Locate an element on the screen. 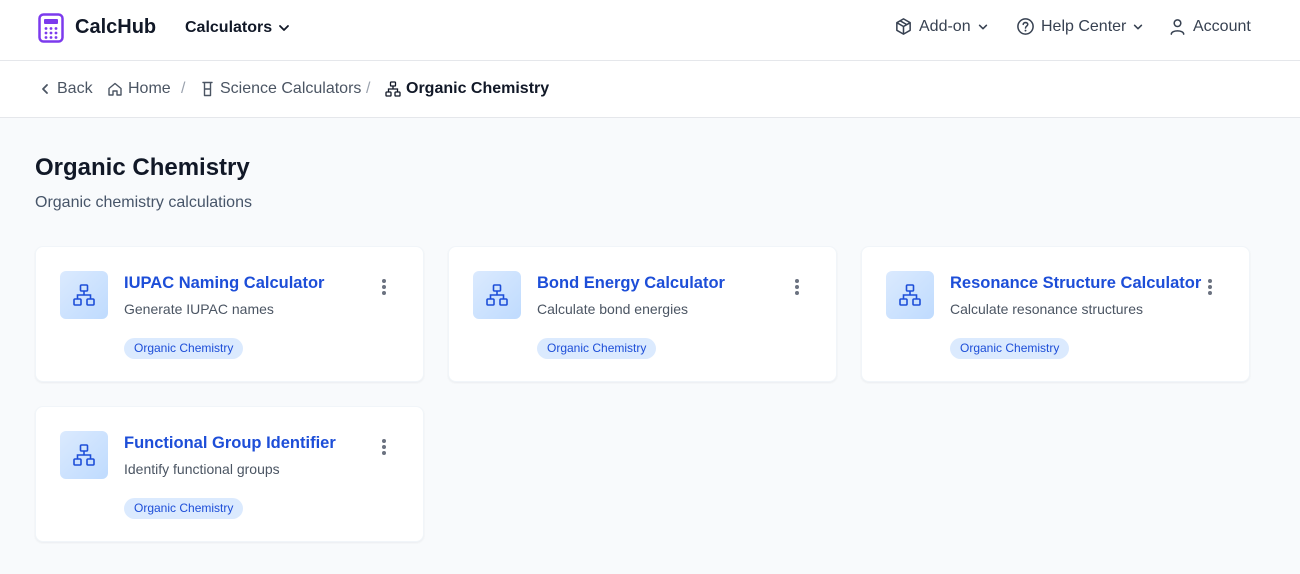  card-description: Generate IUPAC names is located at coordinates (199, 309).